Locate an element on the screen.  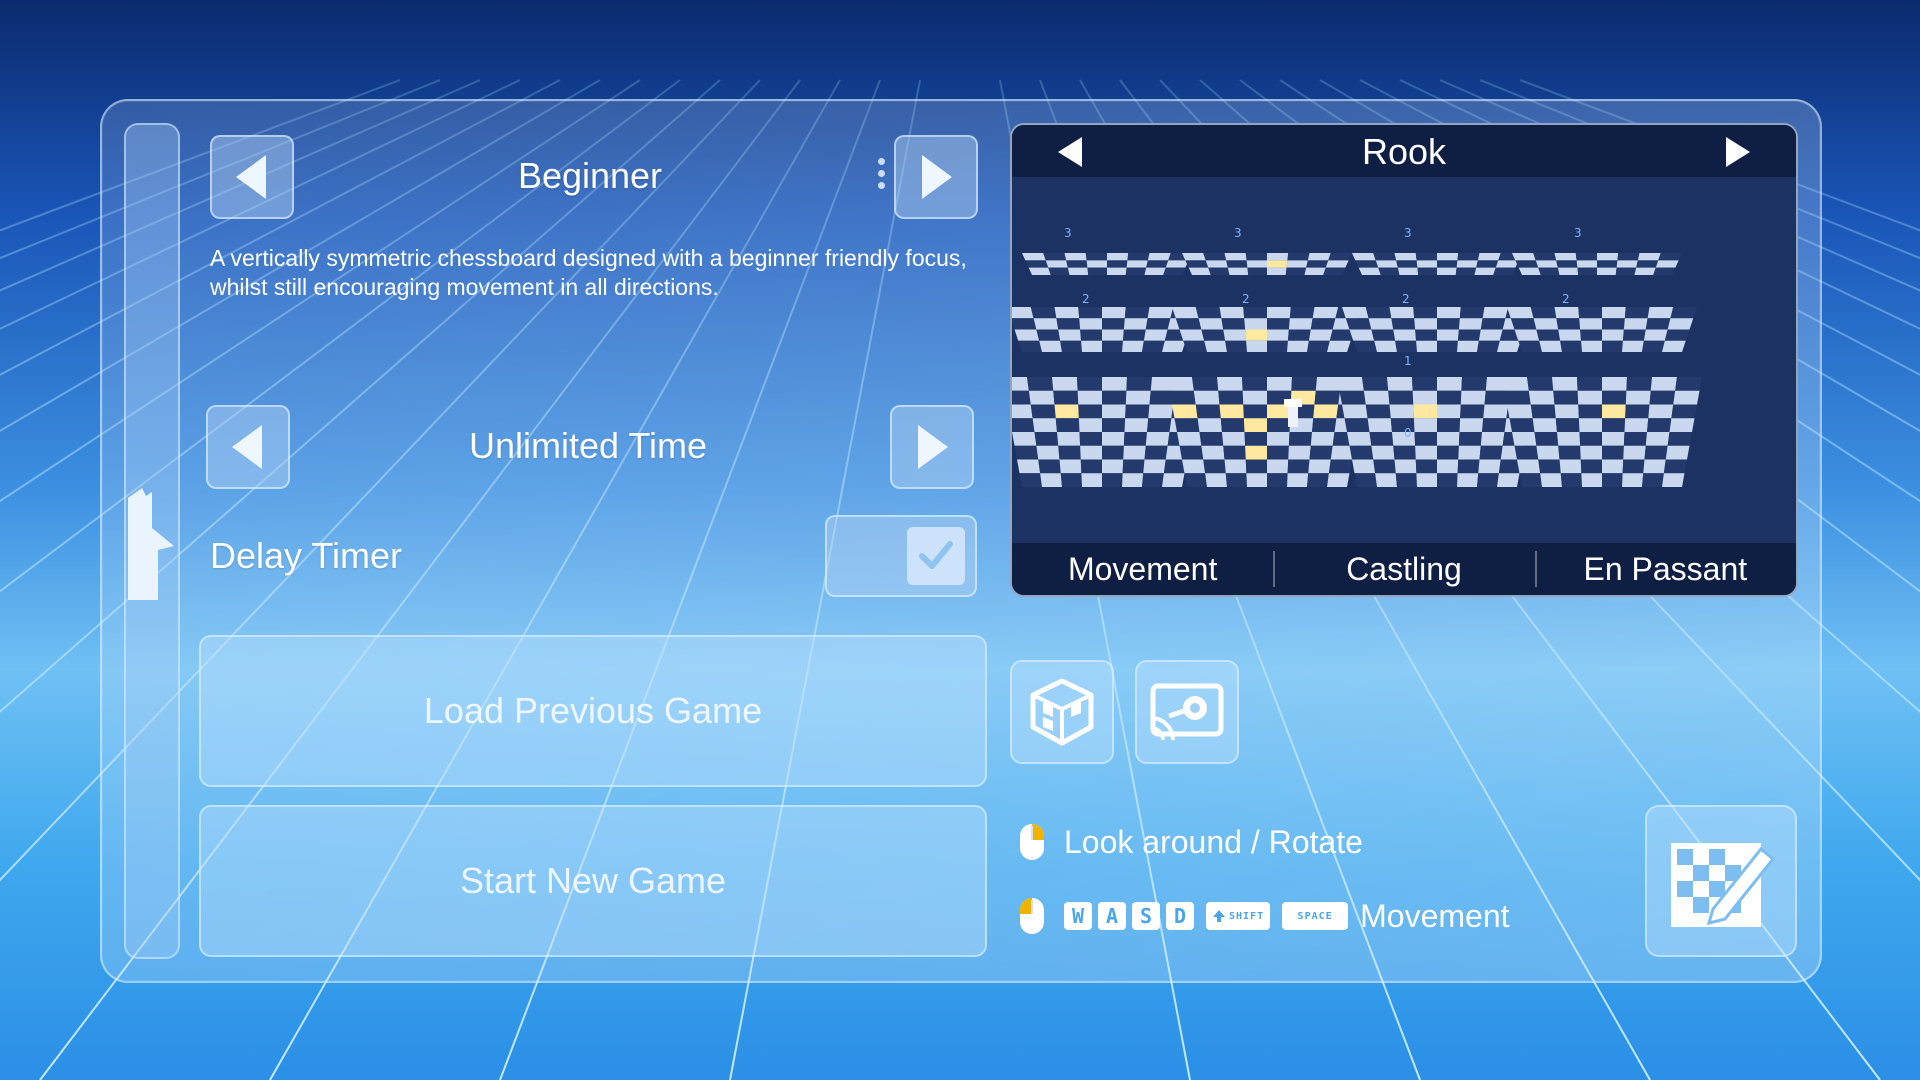
key-w: W is located at coordinates (1078, 916).